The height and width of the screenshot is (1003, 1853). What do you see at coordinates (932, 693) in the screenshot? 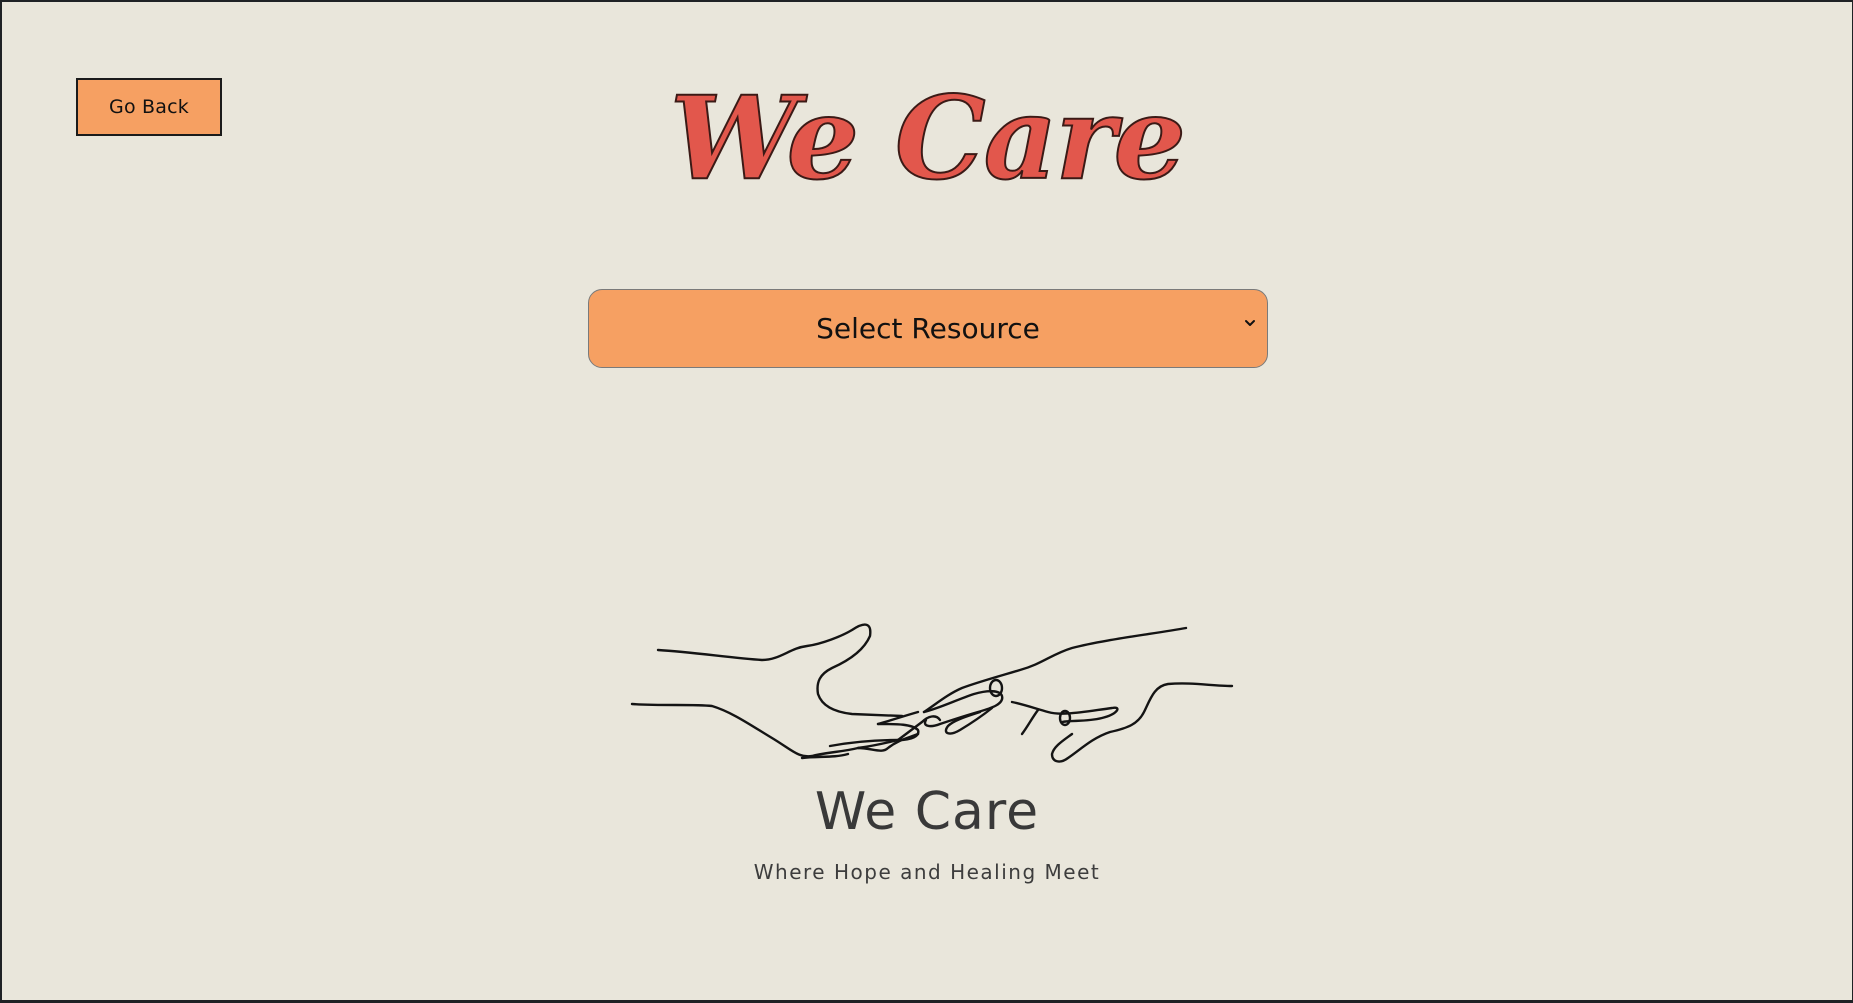
I see `hands-reaching-icon` at bounding box center [932, 693].